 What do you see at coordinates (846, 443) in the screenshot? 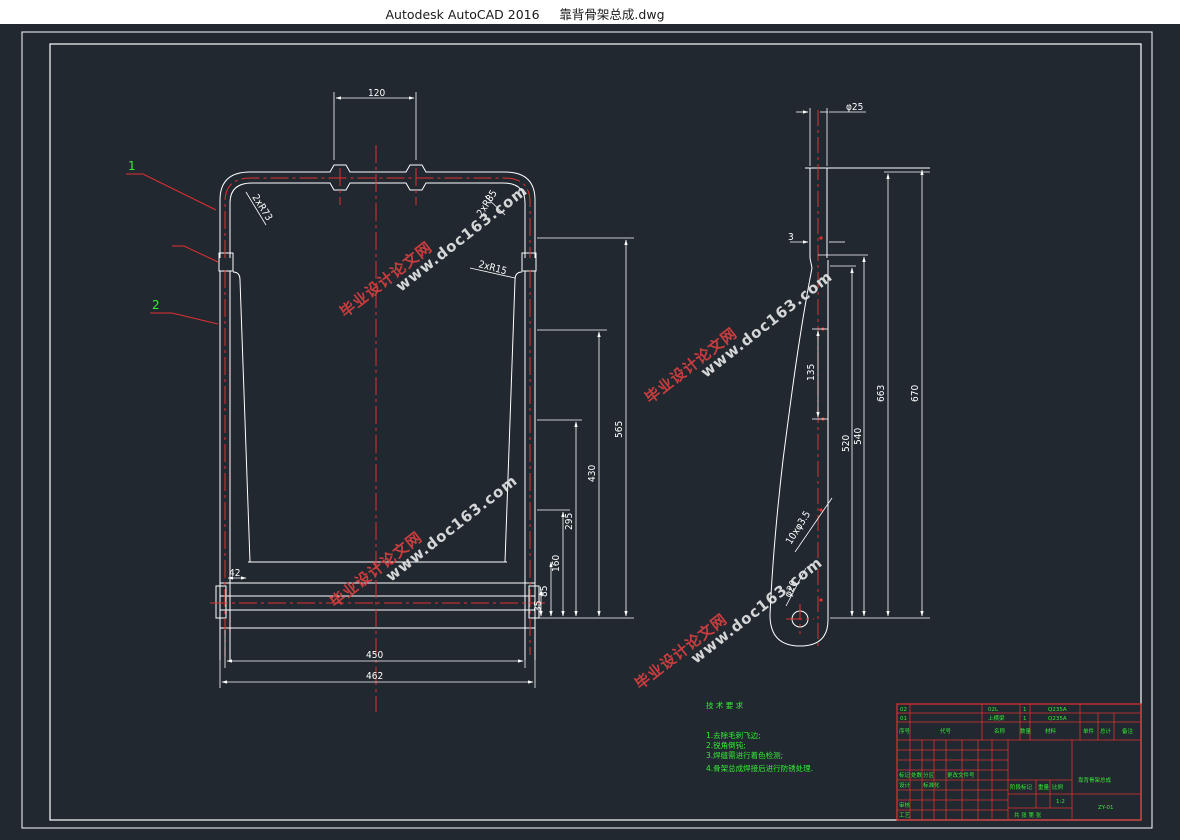
I see `dim-520: 520` at bounding box center [846, 443].